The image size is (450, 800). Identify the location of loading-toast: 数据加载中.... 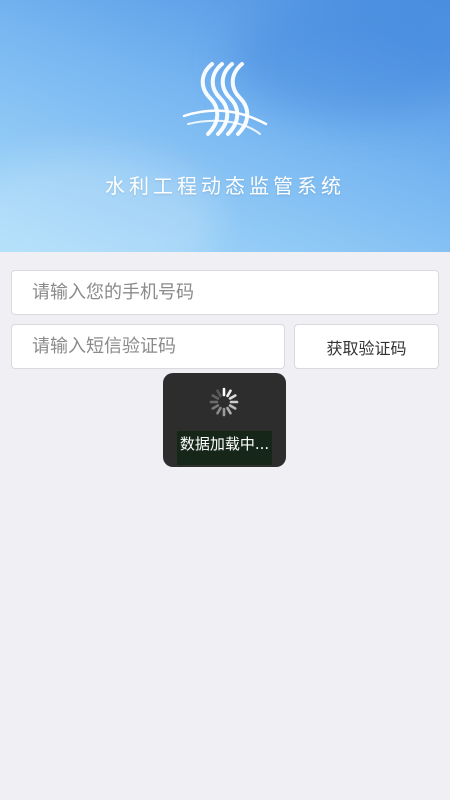
(224, 420).